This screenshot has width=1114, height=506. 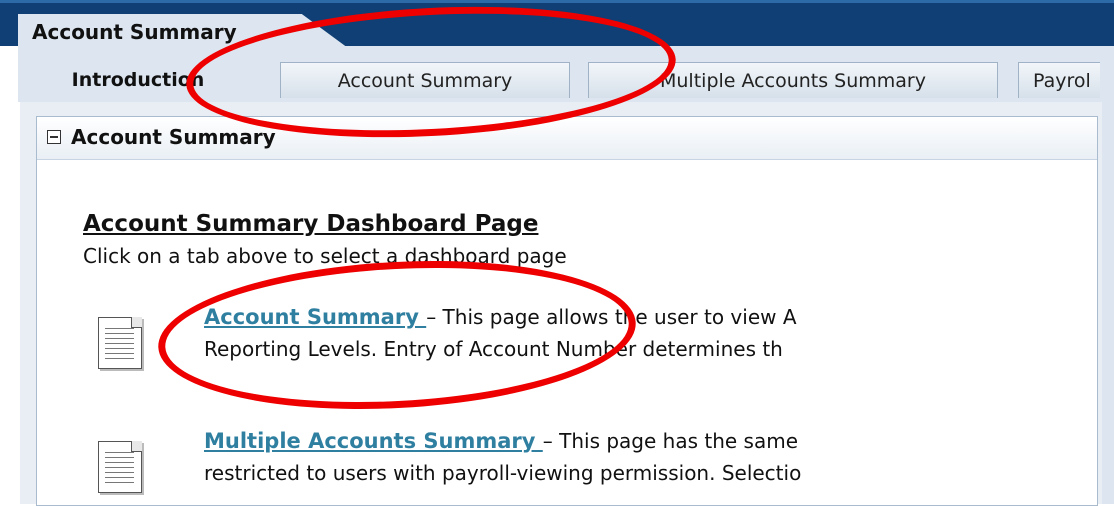 I want to click on multiple-accounts-summary-link: Multiple Accounts Summary, so click(x=373, y=441).